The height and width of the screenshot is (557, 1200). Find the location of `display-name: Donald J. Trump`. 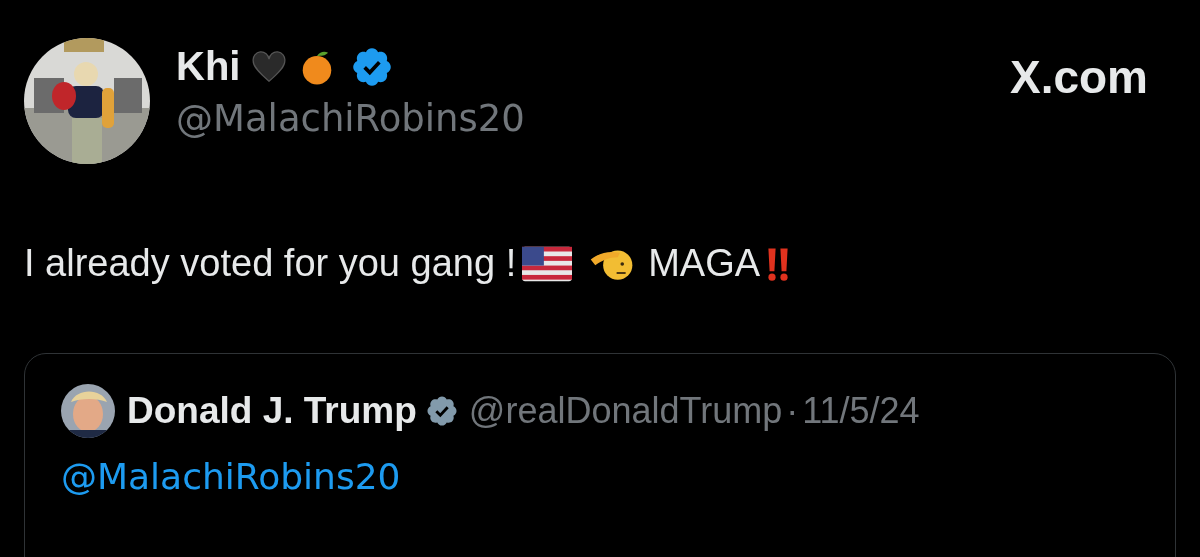

display-name: Donald J. Trump is located at coordinates (272, 411).